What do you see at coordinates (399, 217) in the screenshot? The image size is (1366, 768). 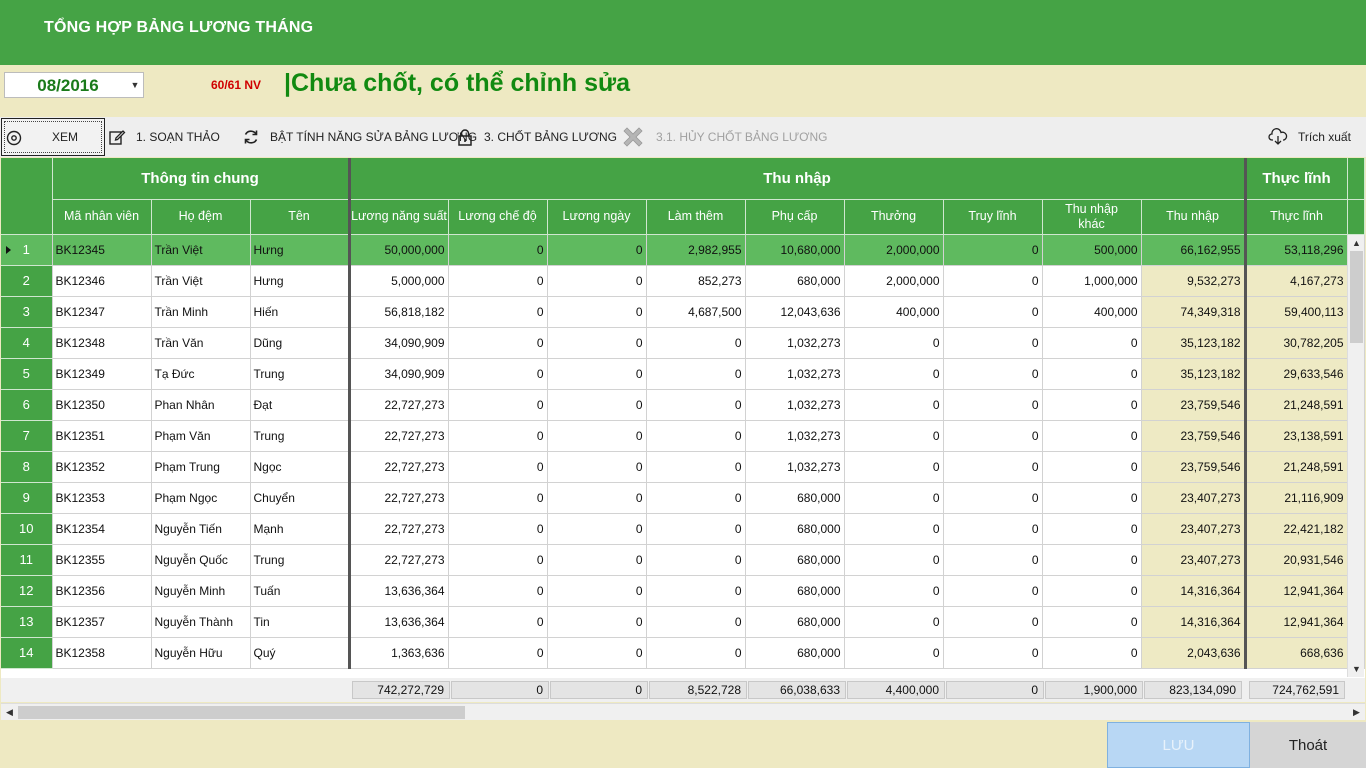 I see `col-header-perf-salary: Lương năng suất` at bounding box center [399, 217].